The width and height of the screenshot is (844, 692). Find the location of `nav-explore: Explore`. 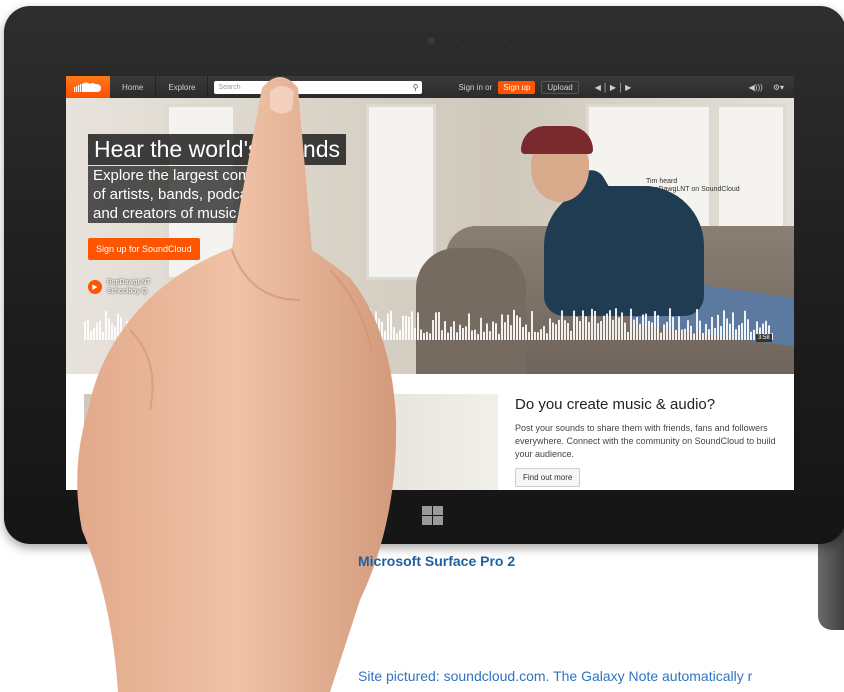

nav-explore: Explore is located at coordinates (182, 87).